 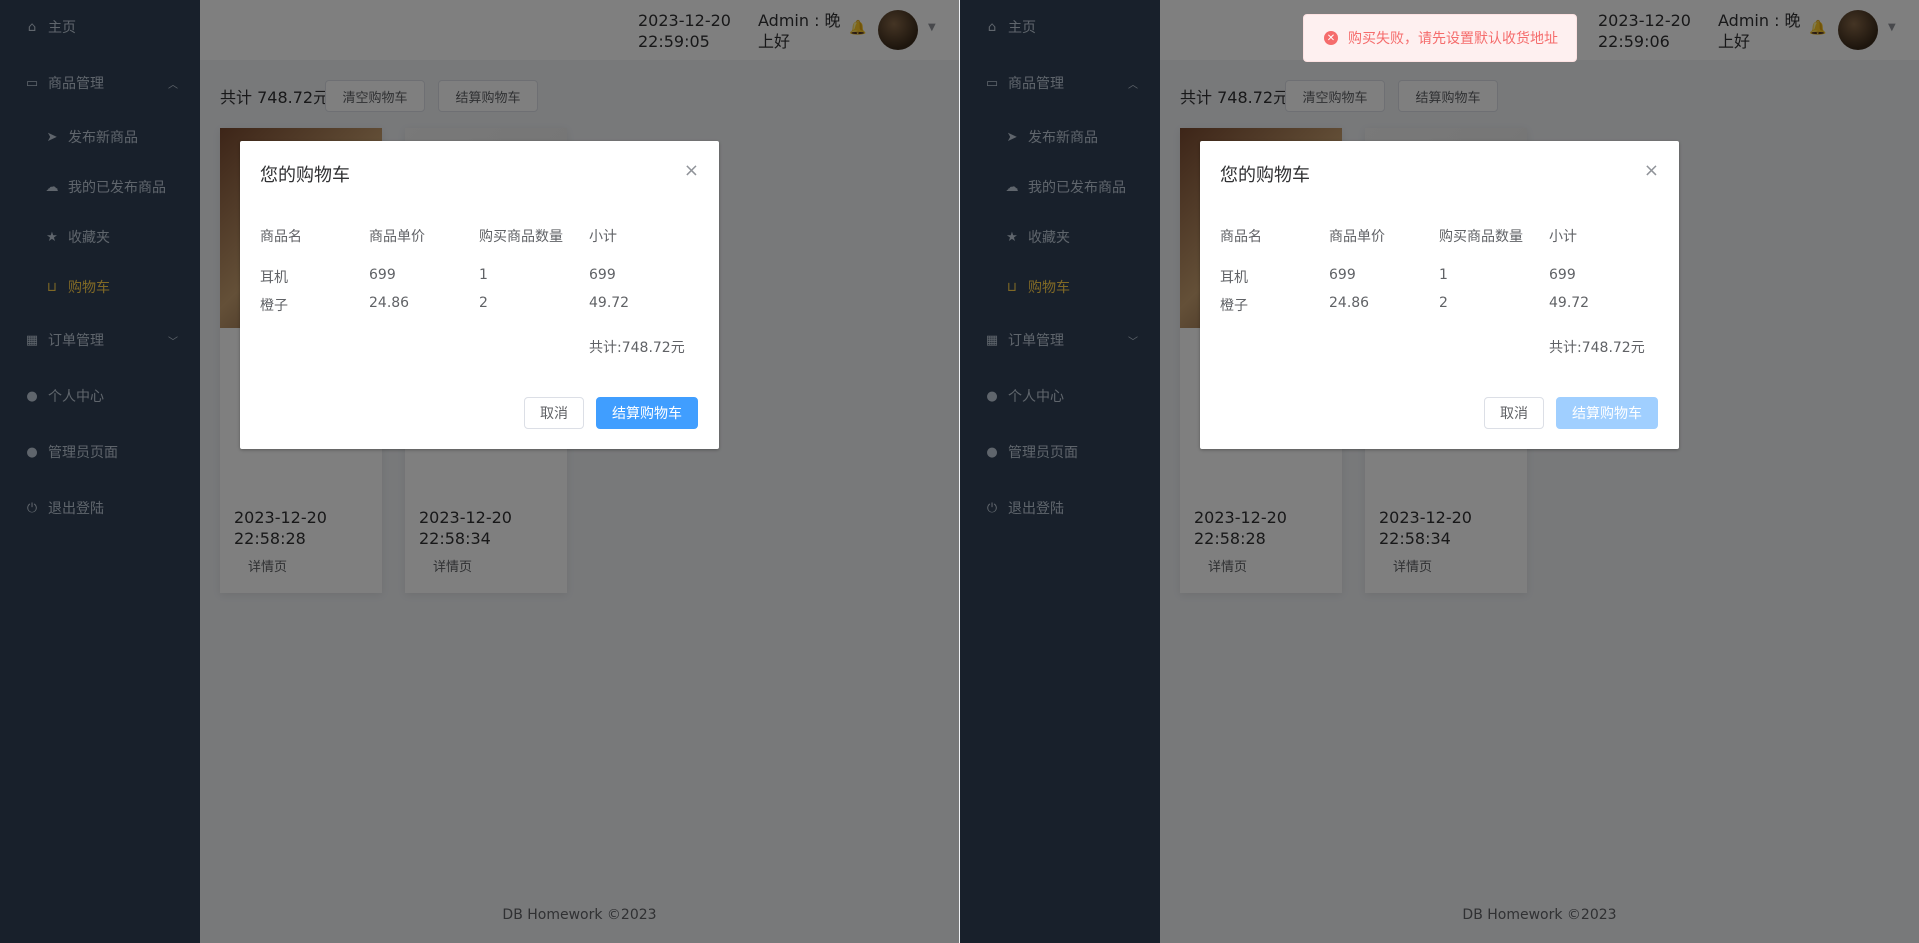 What do you see at coordinates (1453, 39) in the screenshot?
I see `toast-message: 购买失败，请先设置默认收货地址` at bounding box center [1453, 39].